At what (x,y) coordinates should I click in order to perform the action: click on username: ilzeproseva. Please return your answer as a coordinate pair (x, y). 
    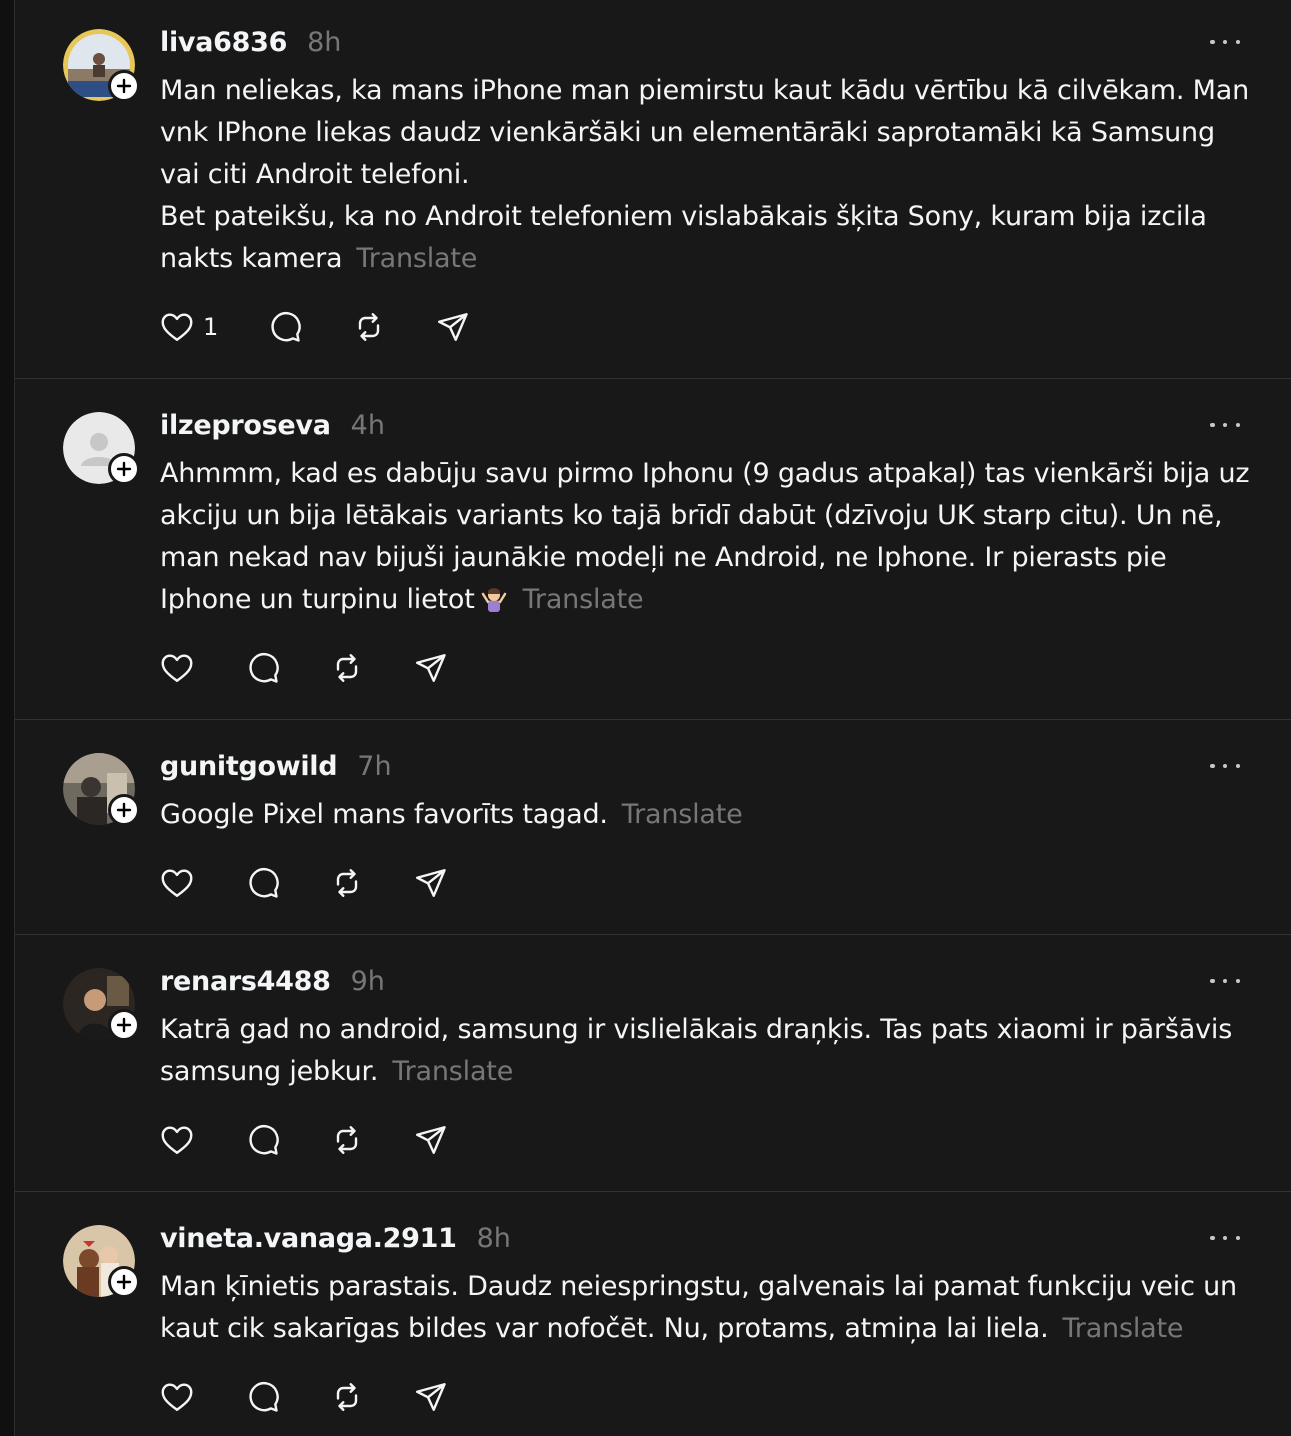
    Looking at the image, I should click on (245, 426).